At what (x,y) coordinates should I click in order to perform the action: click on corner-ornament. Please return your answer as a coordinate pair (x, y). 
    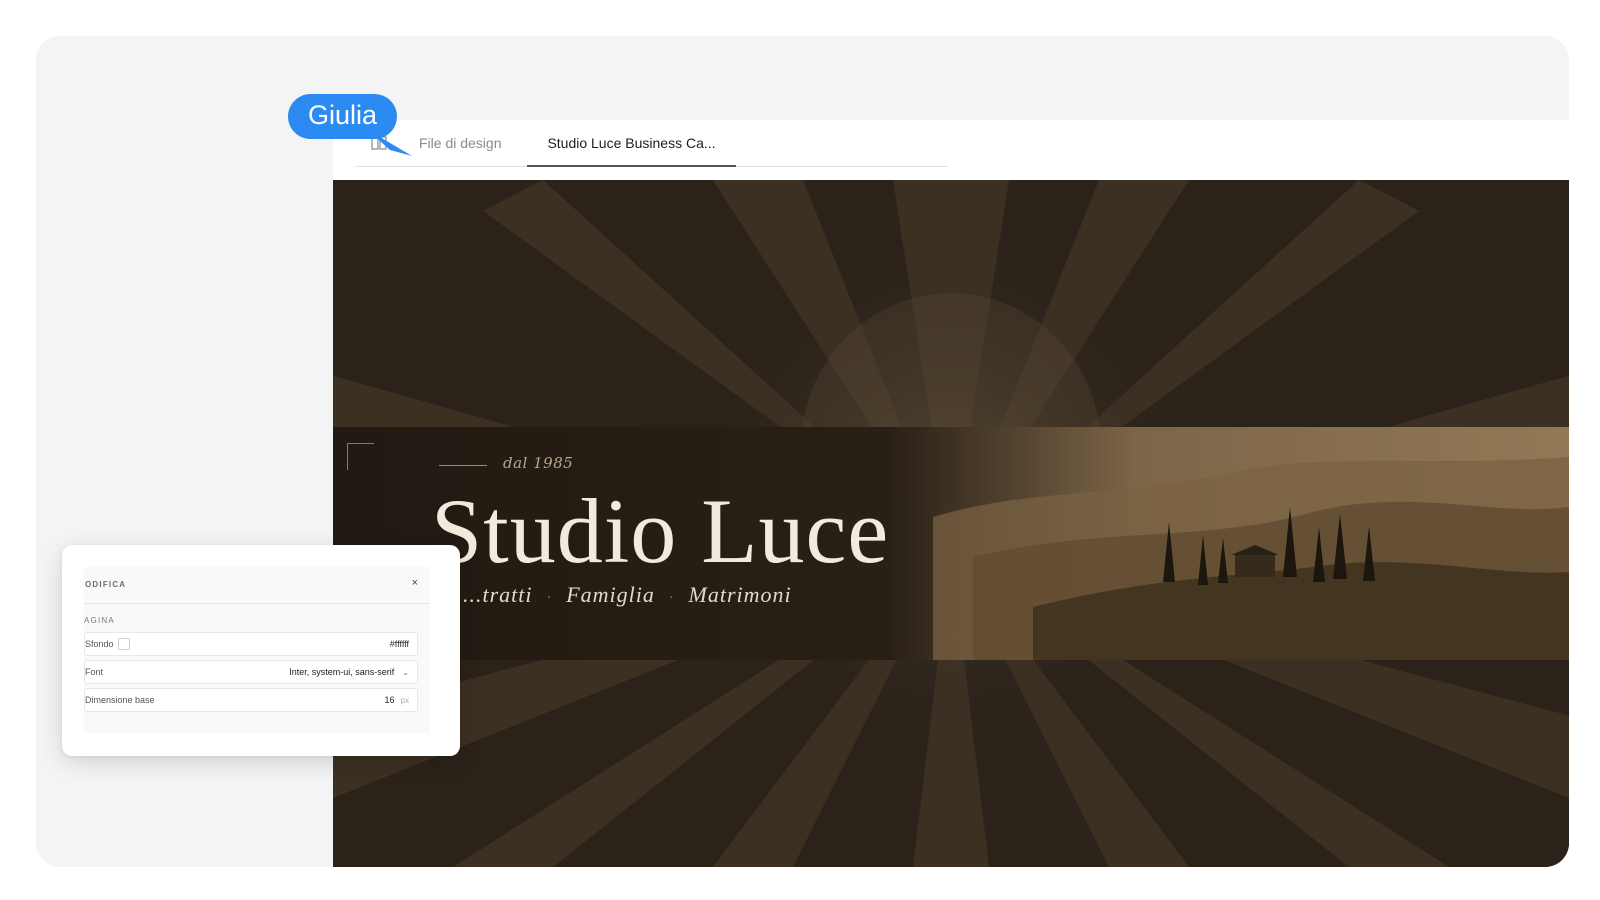
    Looking at the image, I should click on (360, 456).